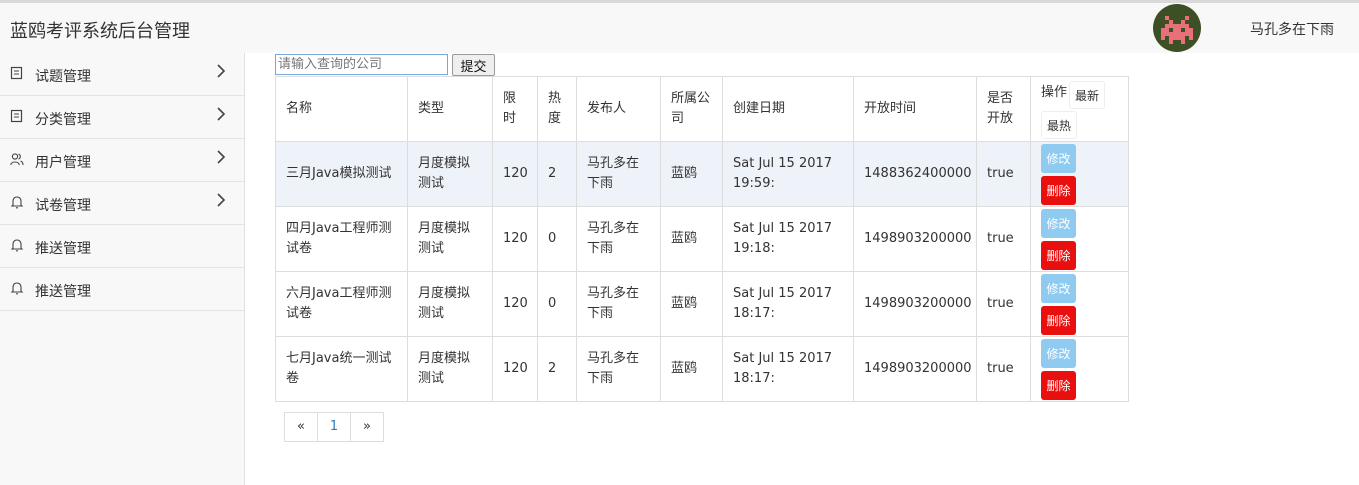 The image size is (1359, 485). What do you see at coordinates (341, 109) in the screenshot?
I see `col-header-name: 名称` at bounding box center [341, 109].